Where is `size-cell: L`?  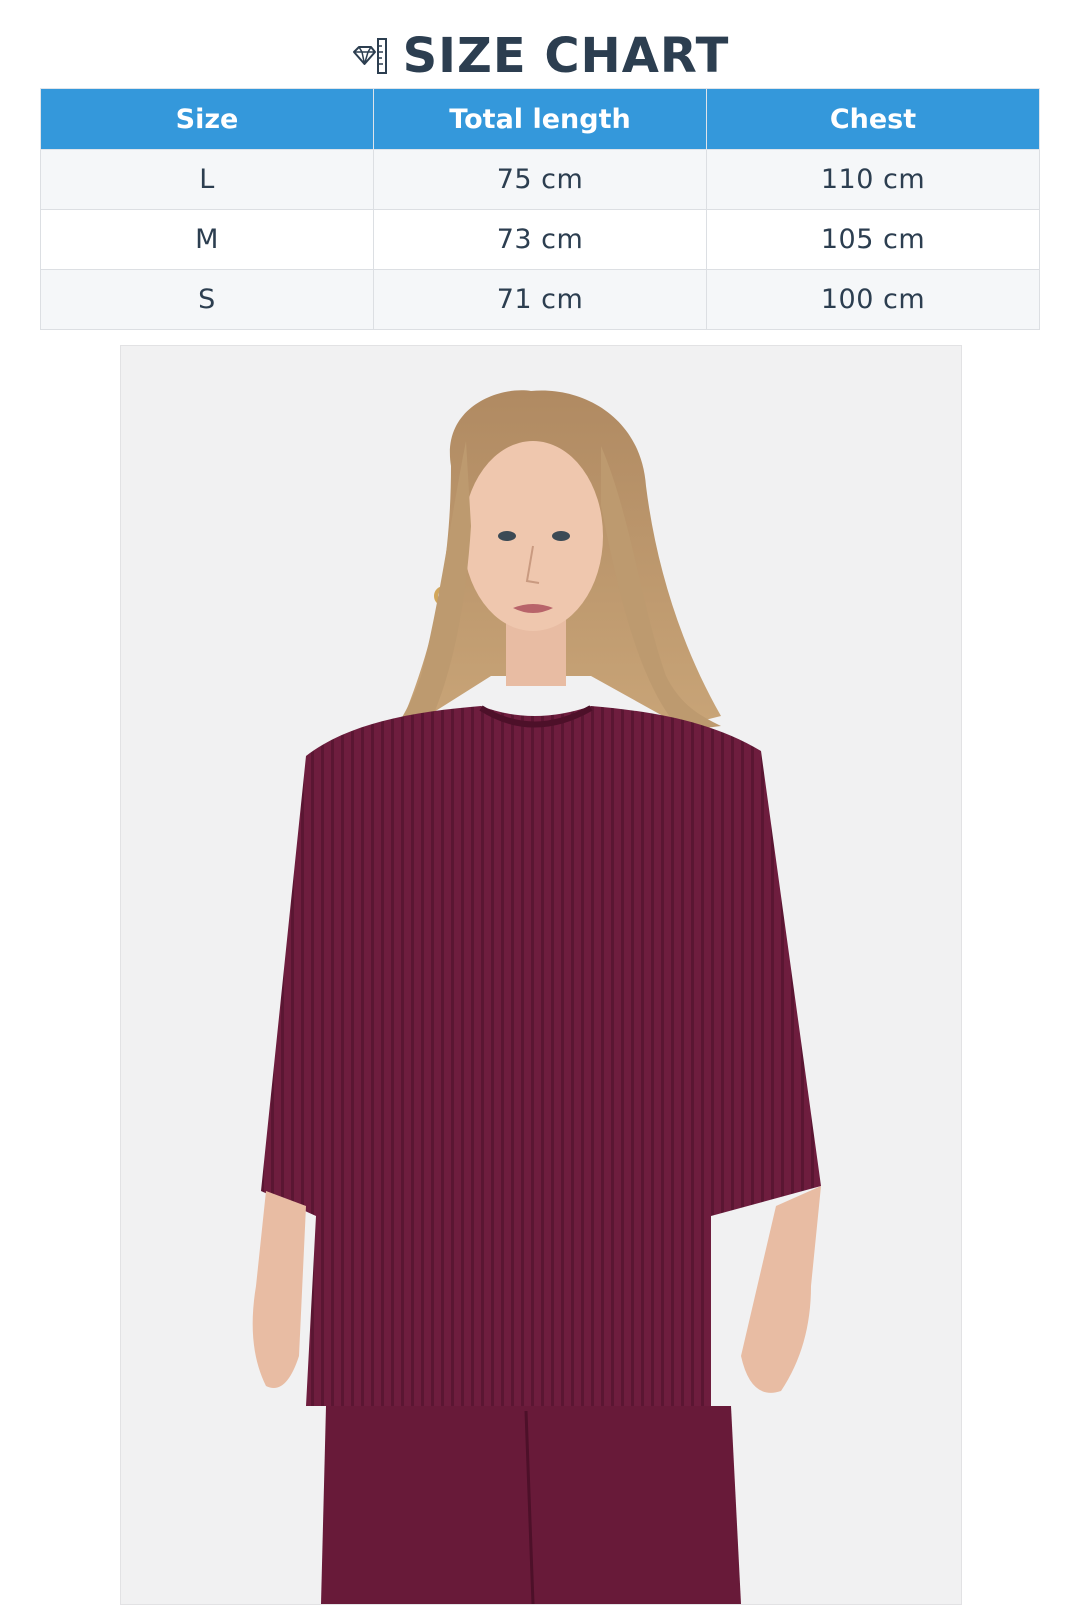
size-cell: L is located at coordinates (207, 179).